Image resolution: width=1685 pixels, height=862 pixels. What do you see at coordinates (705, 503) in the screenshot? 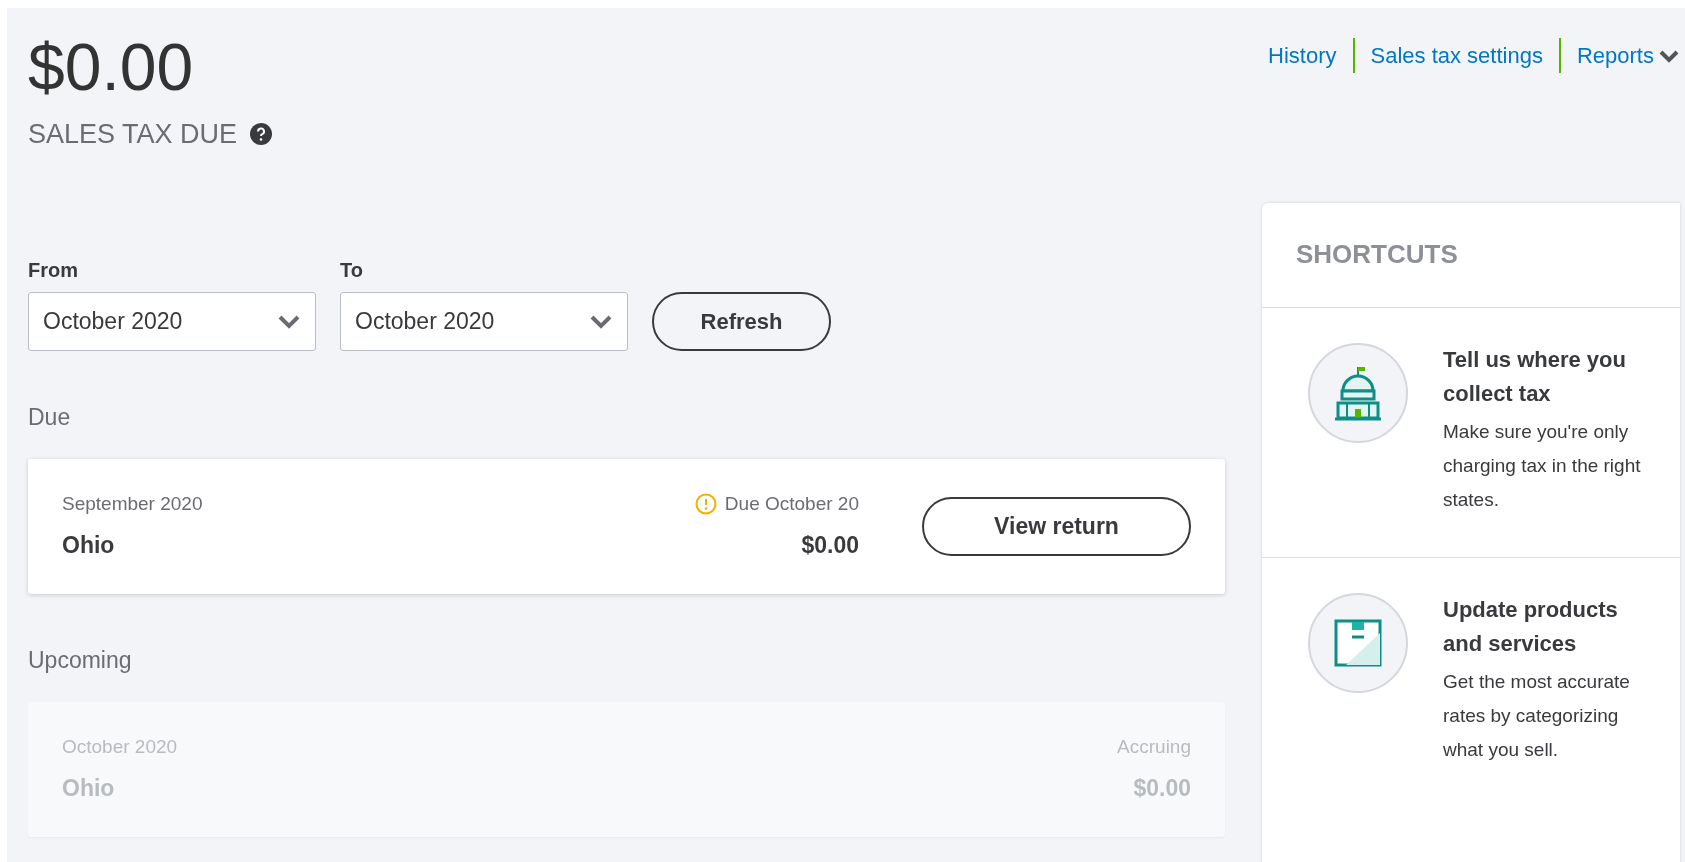
I see `warning-icon` at bounding box center [705, 503].